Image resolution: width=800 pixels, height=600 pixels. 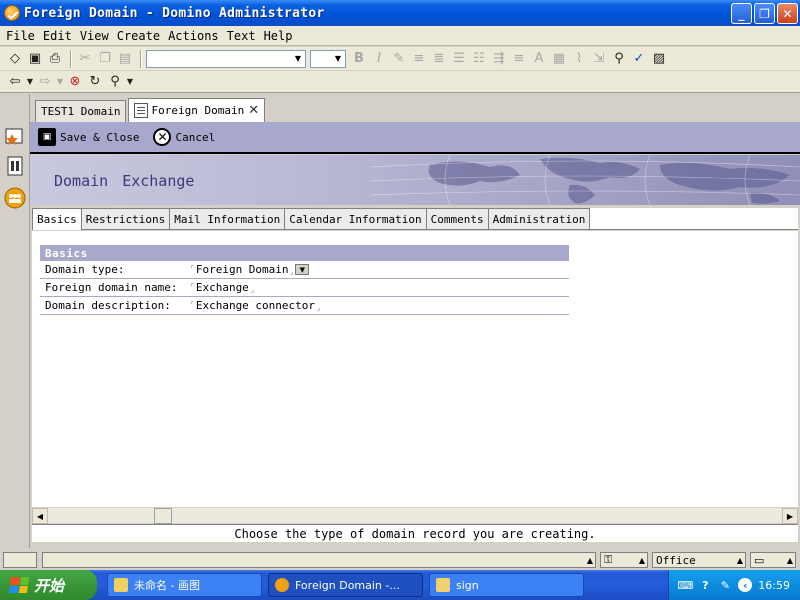 I want to click on help-icon: ?, so click(x=705, y=585).